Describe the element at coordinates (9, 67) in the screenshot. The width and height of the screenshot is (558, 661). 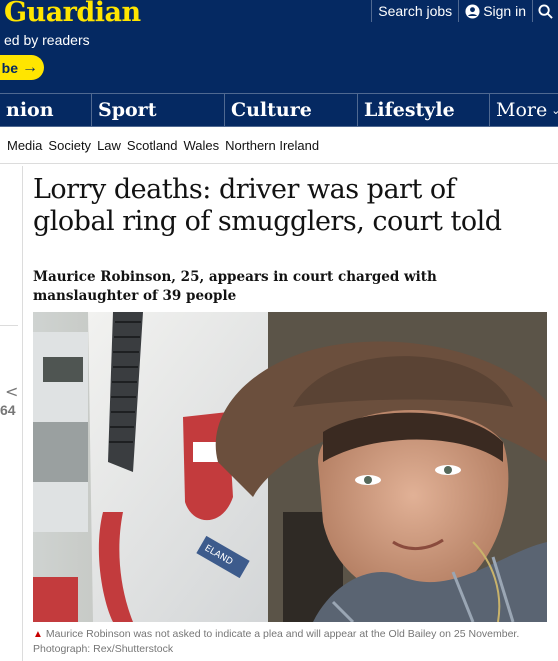
I see `subscribe-label: be` at that location.